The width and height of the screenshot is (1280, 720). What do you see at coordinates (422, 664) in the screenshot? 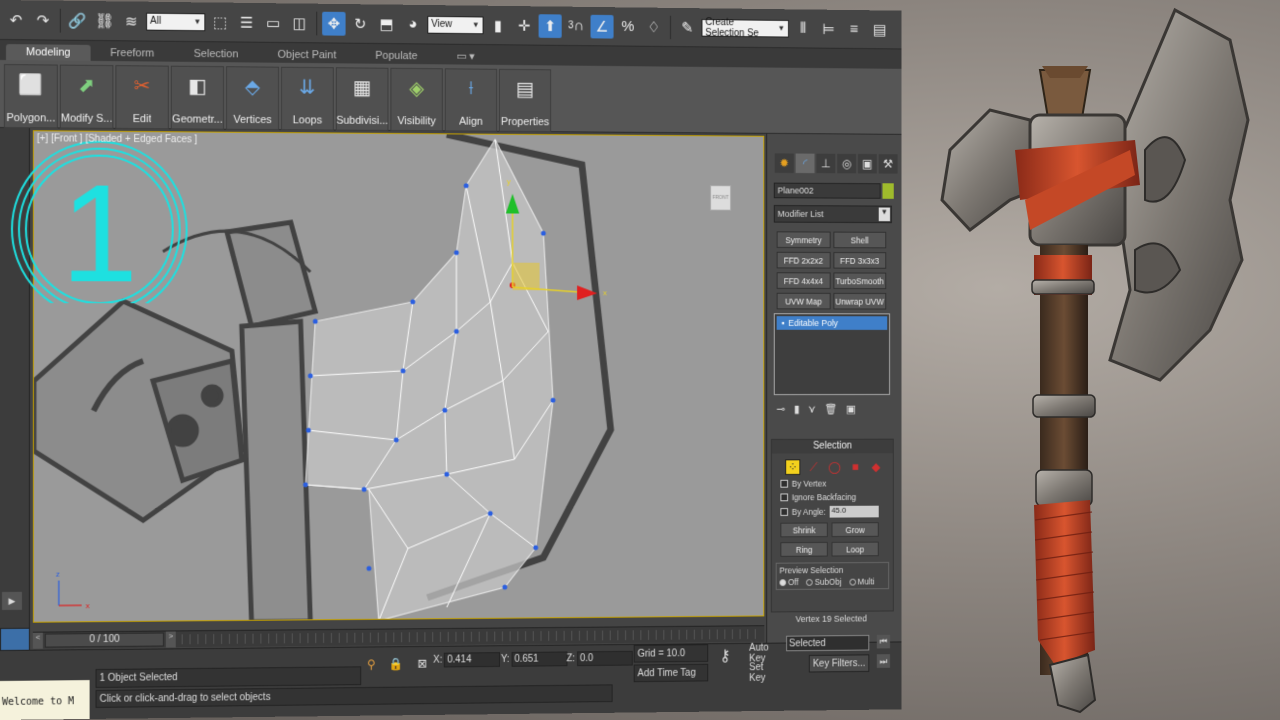
I see `transform-mode-icon: ⊠` at bounding box center [422, 664].